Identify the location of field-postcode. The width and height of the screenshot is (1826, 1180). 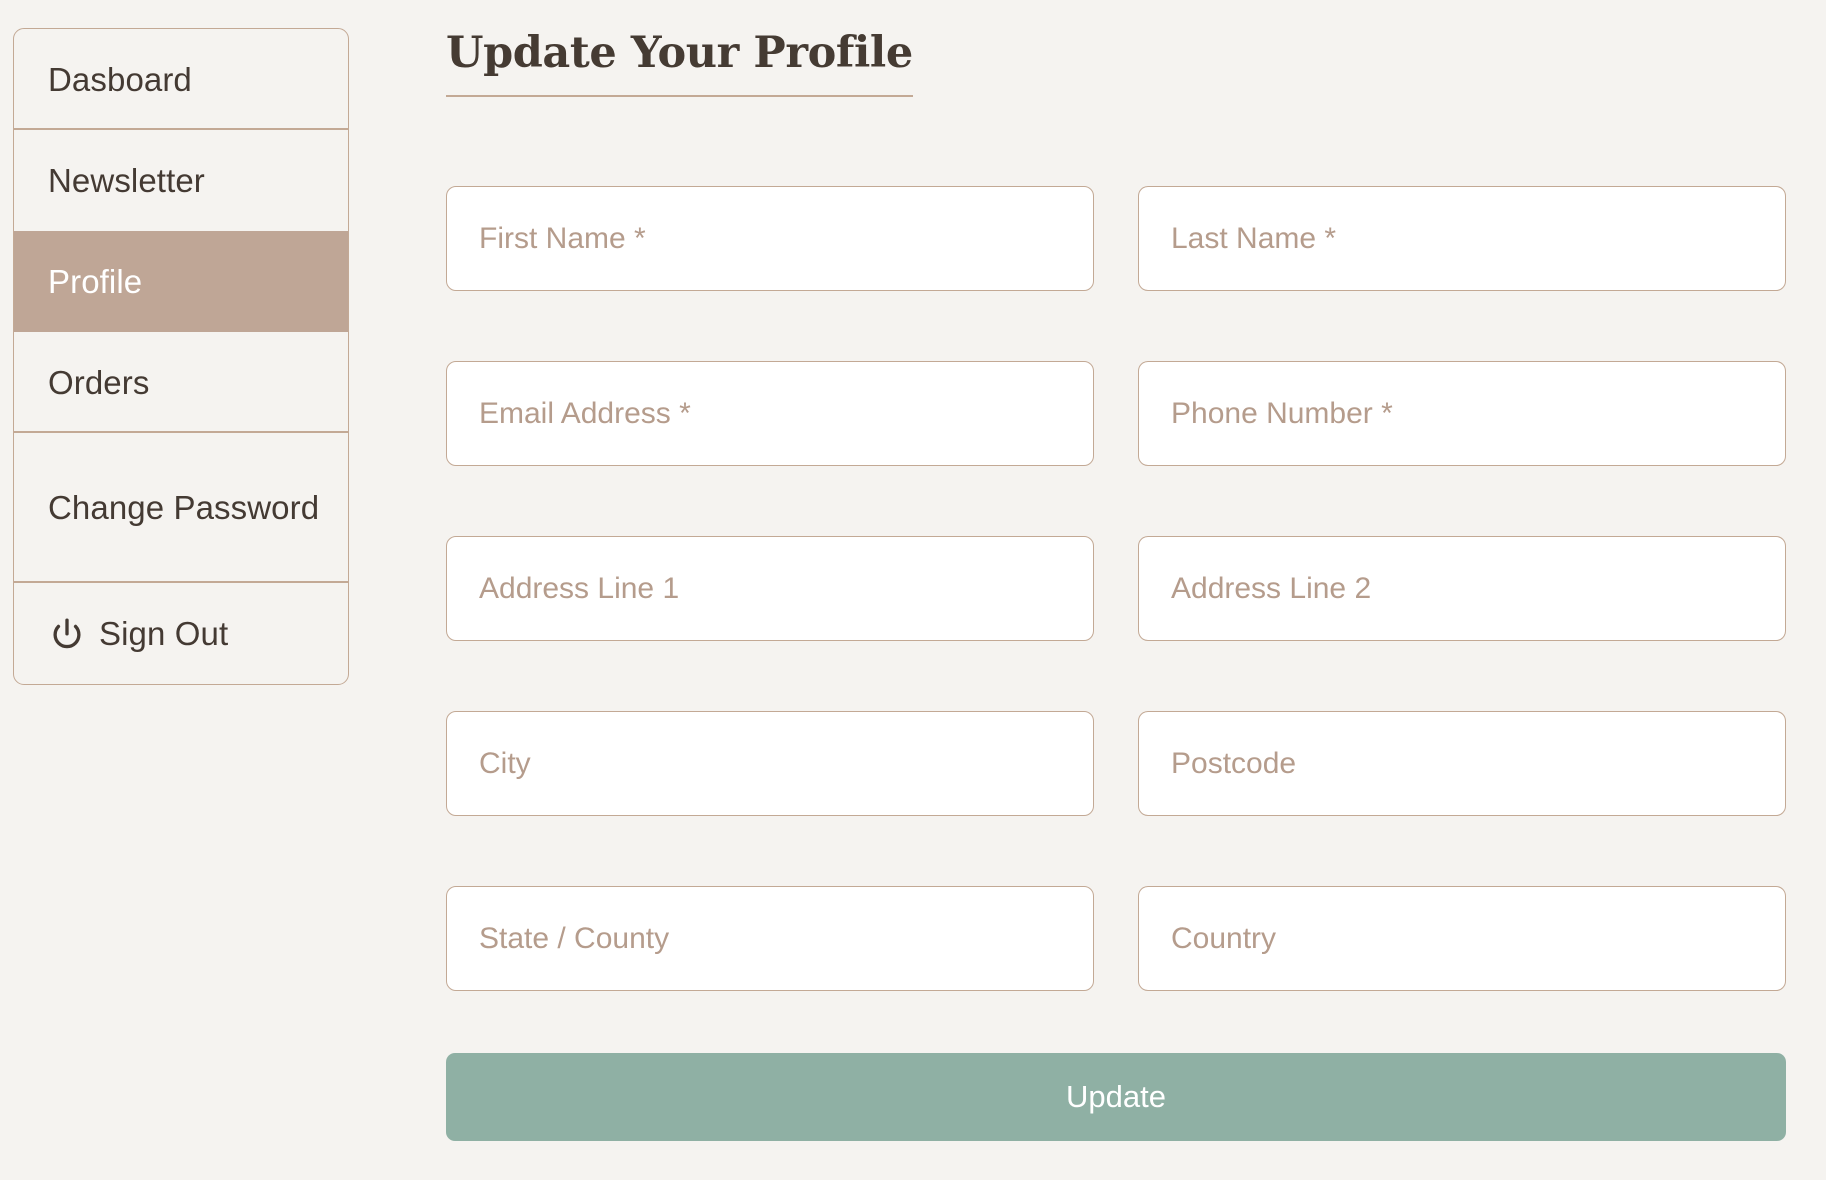
(1462, 763).